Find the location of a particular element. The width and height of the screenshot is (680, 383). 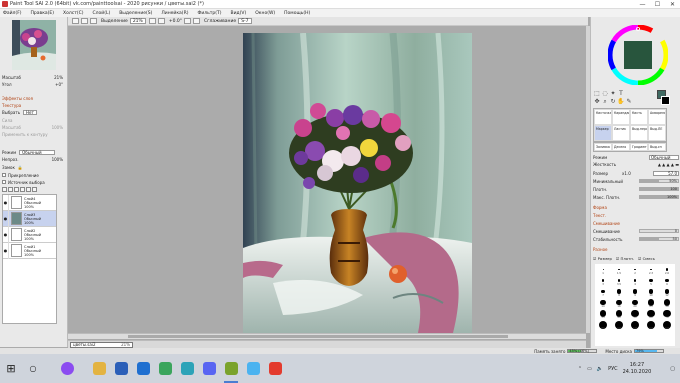

apply-to-contour-row: Применить к контуру is located at coordinates (34, 134).